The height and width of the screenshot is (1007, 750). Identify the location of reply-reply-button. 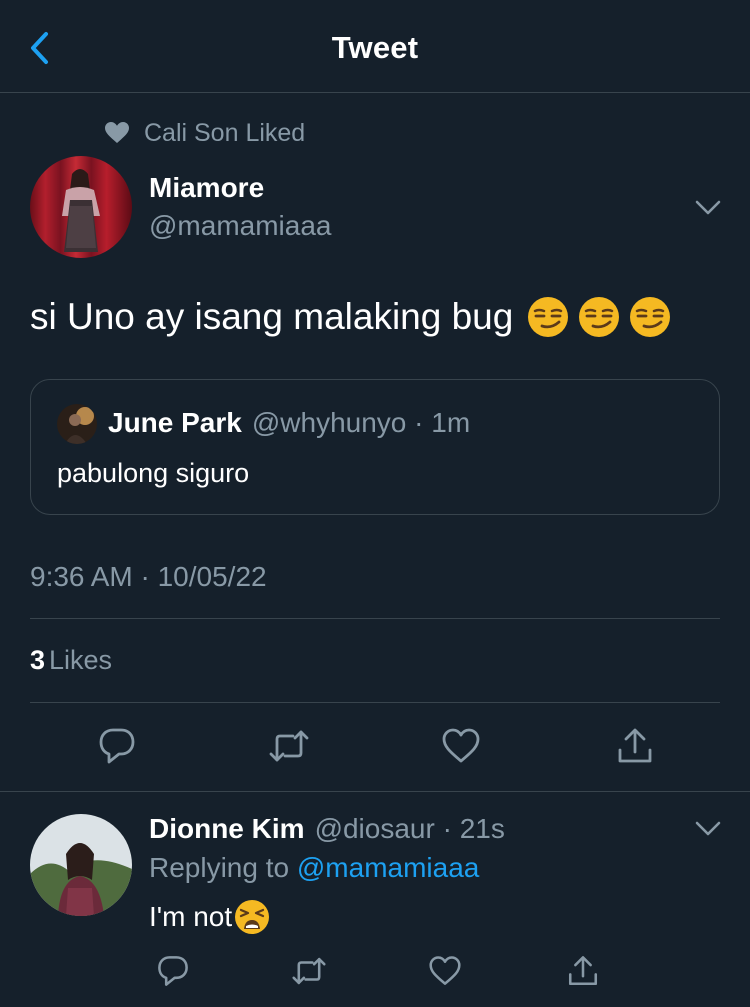
(173, 971).